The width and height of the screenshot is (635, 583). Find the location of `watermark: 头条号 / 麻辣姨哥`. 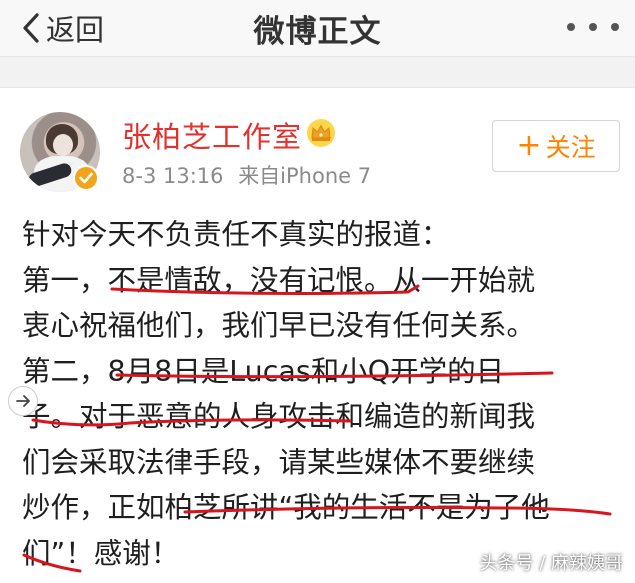

watermark: 头条号 / 麻辣姨哥 is located at coordinates (551, 563).